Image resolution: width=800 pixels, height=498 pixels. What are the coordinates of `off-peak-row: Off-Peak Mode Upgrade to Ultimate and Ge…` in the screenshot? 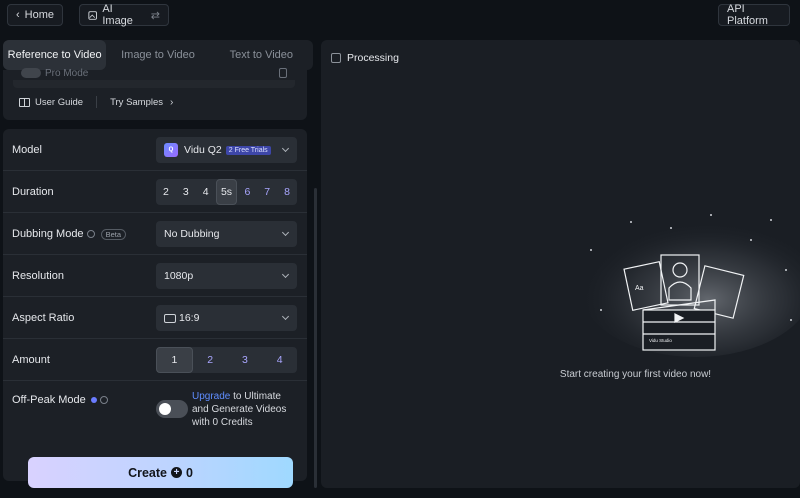 It's located at (155, 409).